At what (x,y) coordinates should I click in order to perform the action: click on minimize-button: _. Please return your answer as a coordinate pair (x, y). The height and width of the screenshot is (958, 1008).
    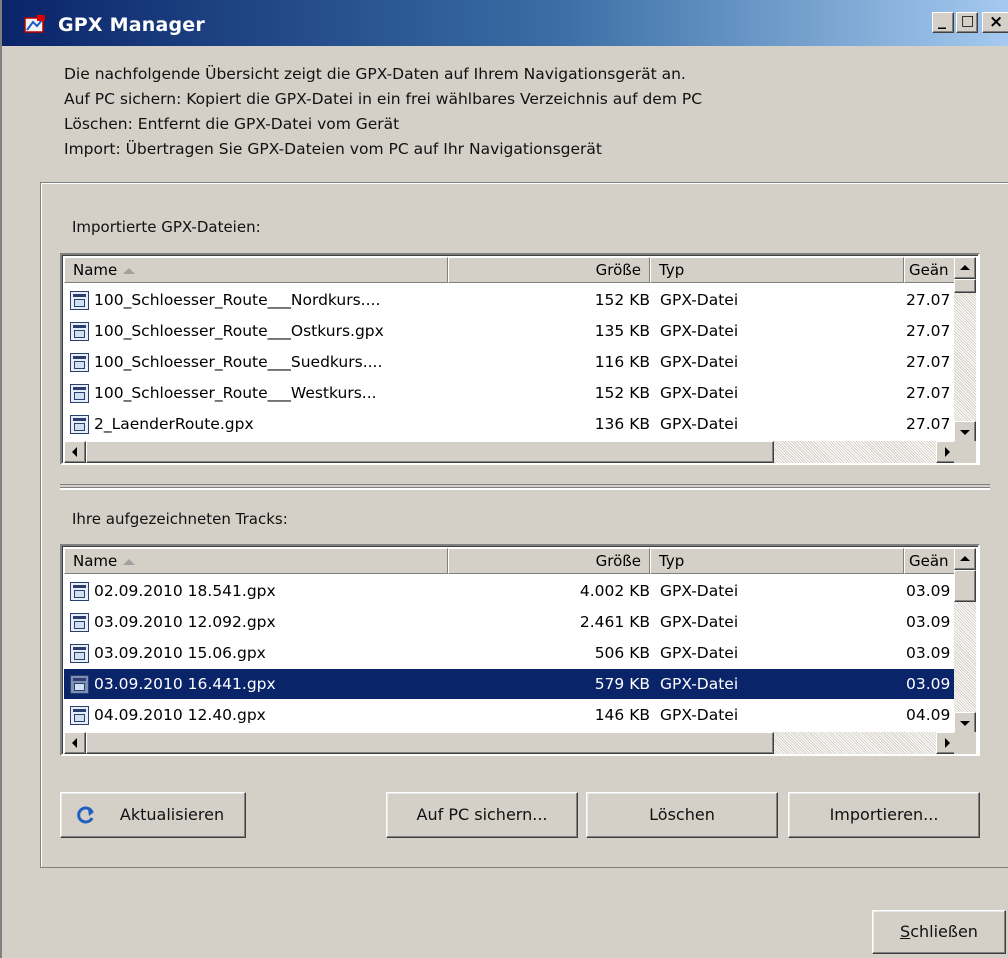
    Looking at the image, I should click on (943, 21).